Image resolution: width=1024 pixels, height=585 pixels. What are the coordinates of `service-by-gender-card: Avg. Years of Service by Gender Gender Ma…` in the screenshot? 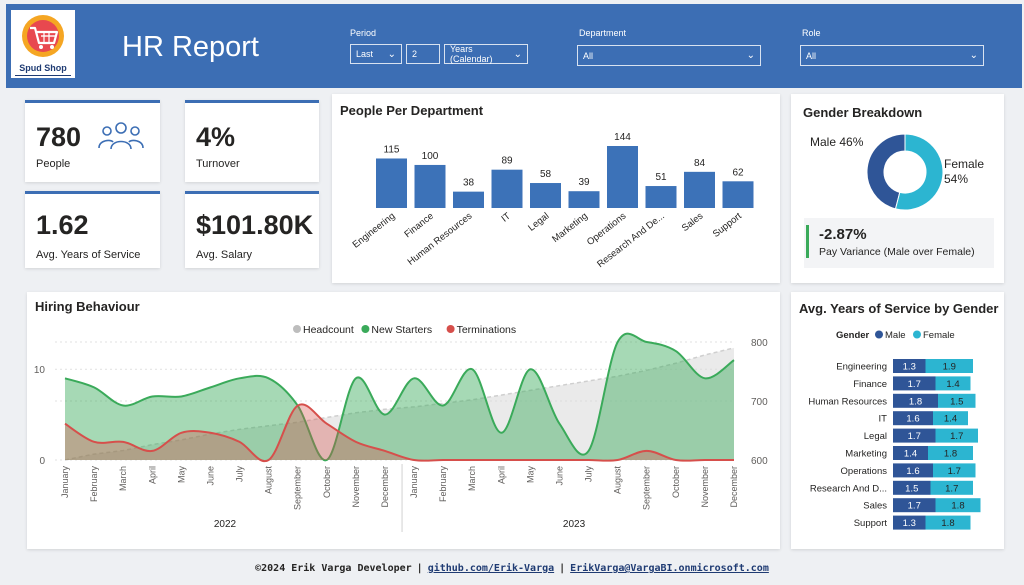 It's located at (897, 420).